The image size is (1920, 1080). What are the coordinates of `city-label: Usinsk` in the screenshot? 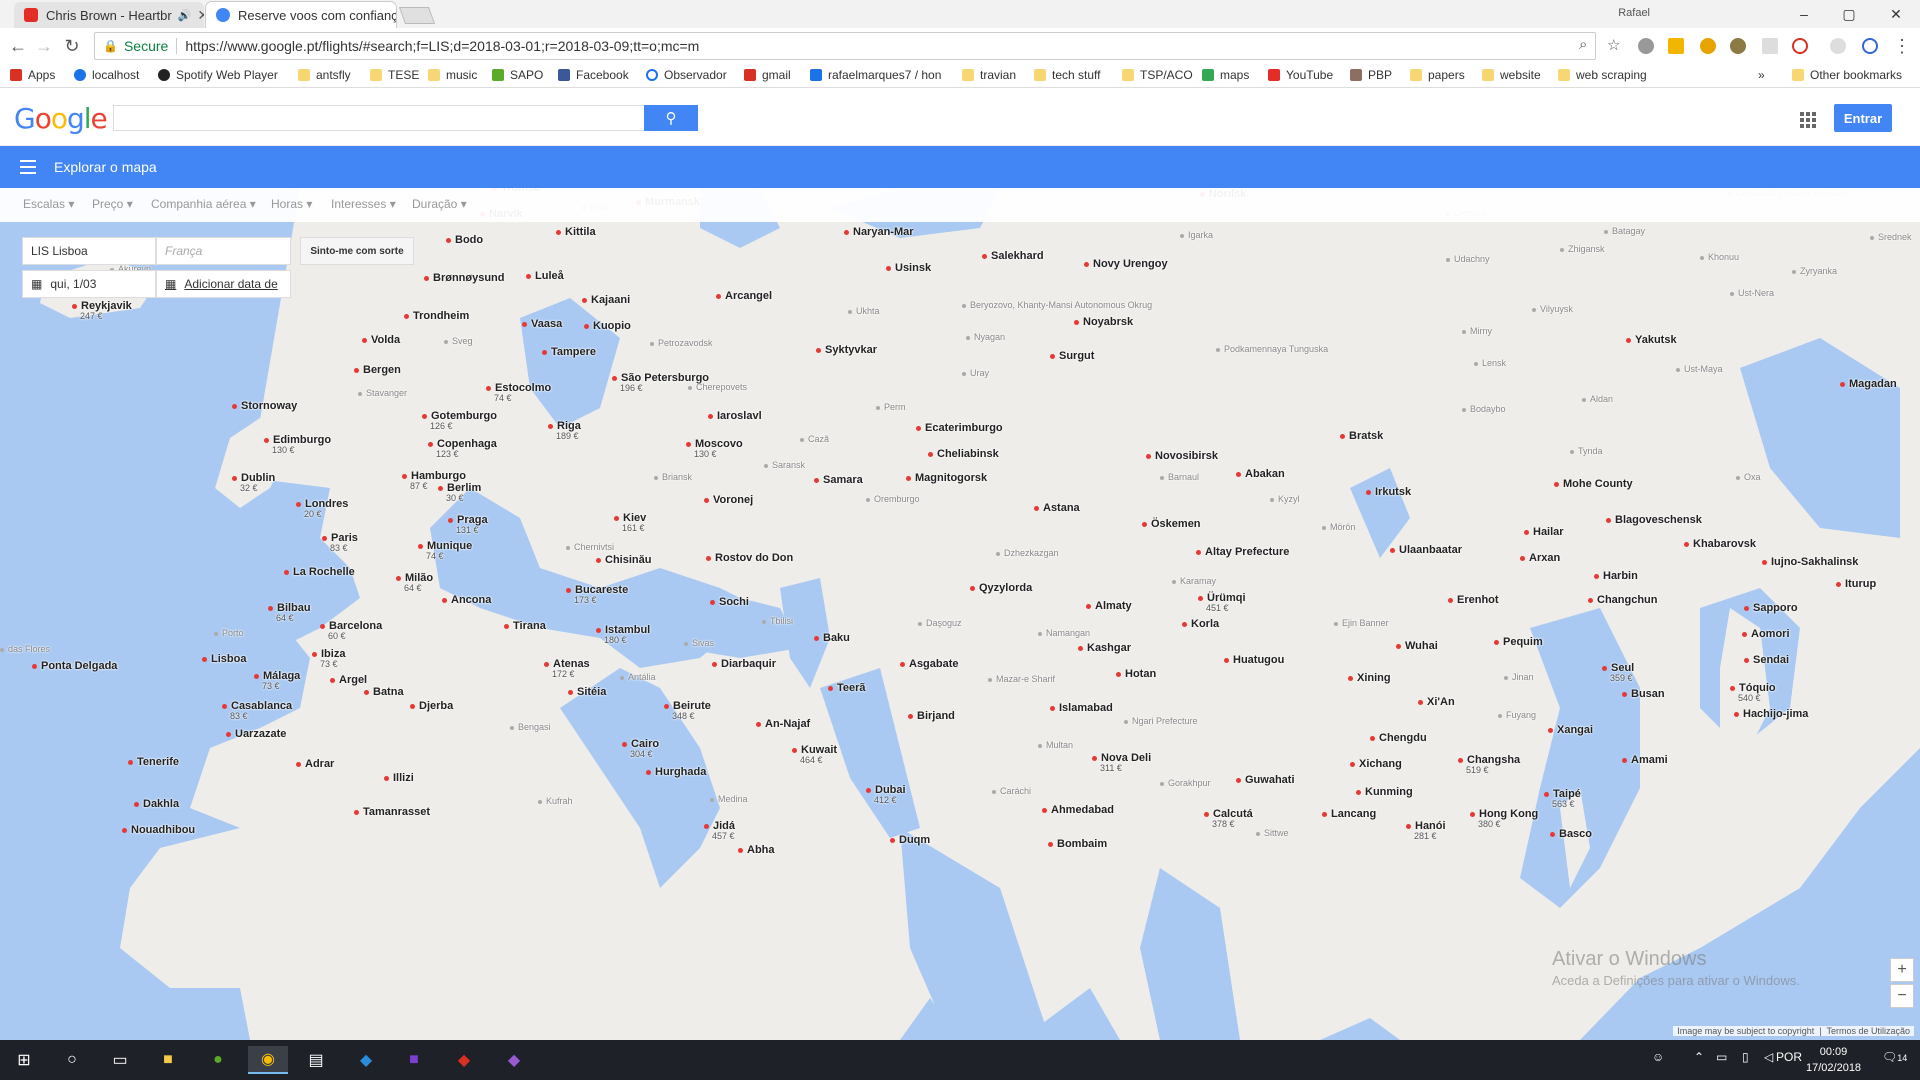 It's located at (908, 268).